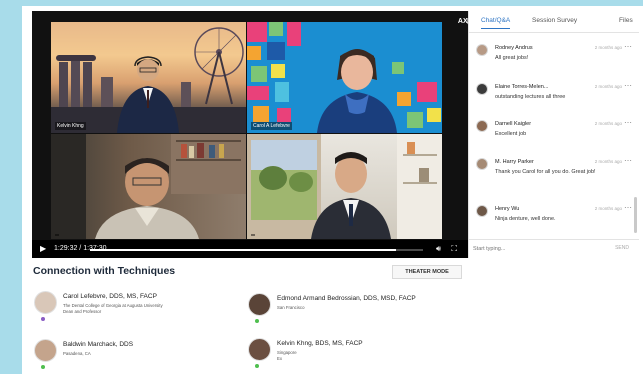 This screenshot has width=643, height=374. What do you see at coordinates (104, 271) in the screenshot?
I see `session-title: Connection with Techniques` at bounding box center [104, 271].